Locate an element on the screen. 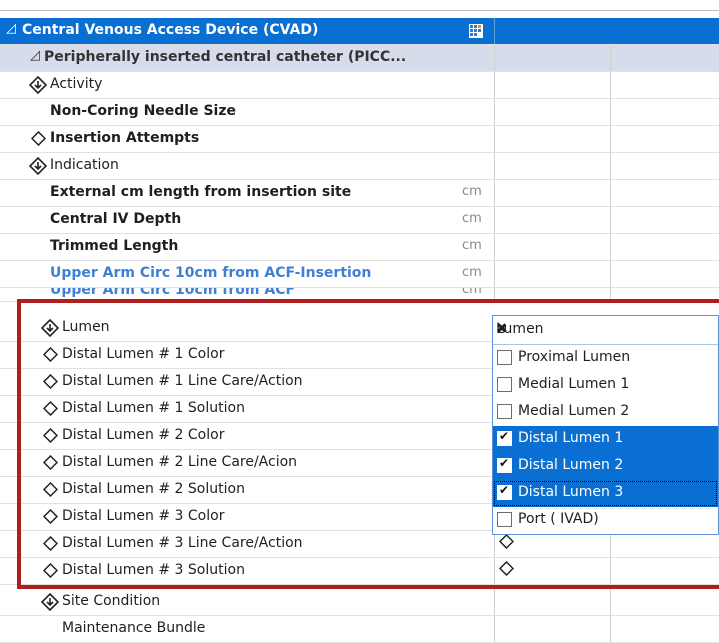 This screenshot has height=643, width=719. cvad-header-label: Central Venous Access Device (CVAD) is located at coordinates (170, 30).